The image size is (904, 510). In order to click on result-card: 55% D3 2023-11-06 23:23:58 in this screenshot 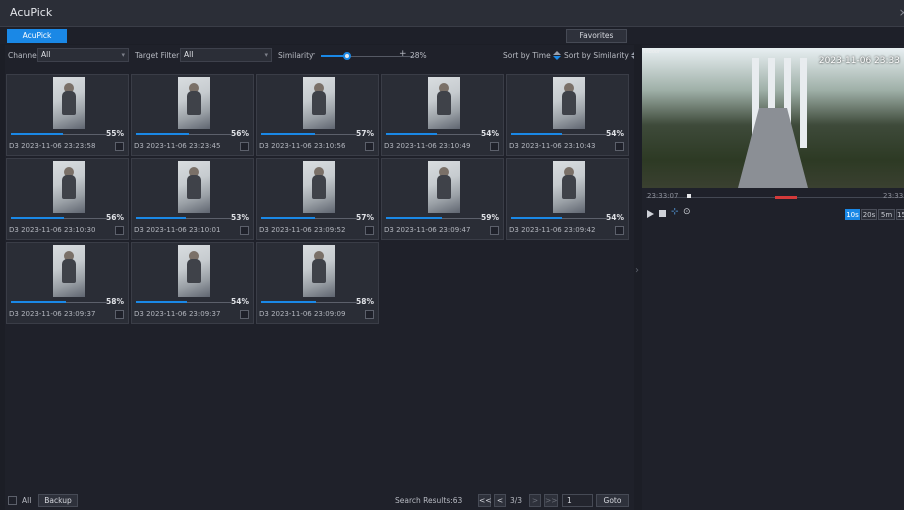, I will do `click(67, 115)`.